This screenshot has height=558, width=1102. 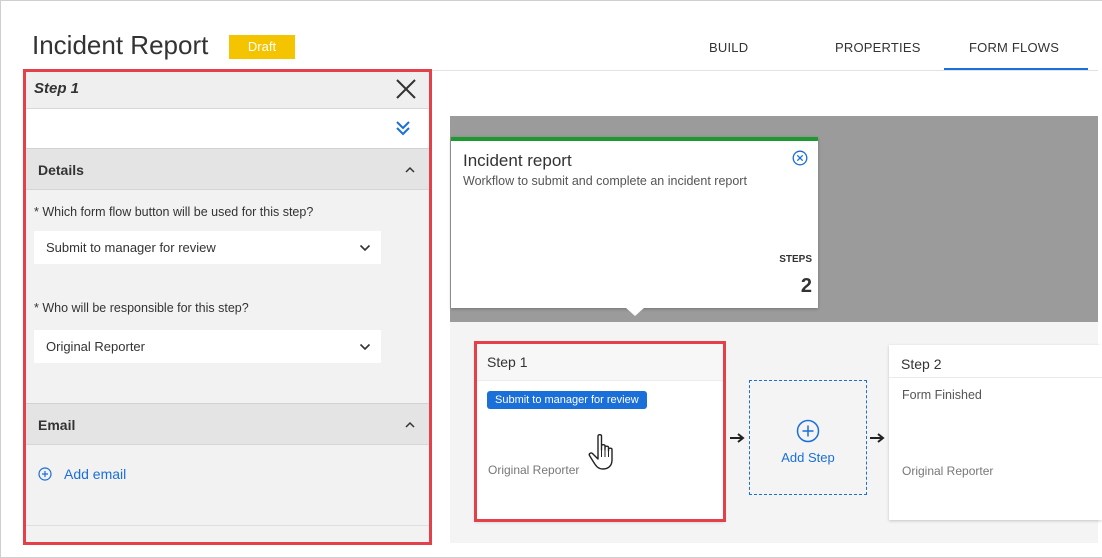 I want to click on form-flow-button-select: Submit to manager for review, so click(x=207, y=247).